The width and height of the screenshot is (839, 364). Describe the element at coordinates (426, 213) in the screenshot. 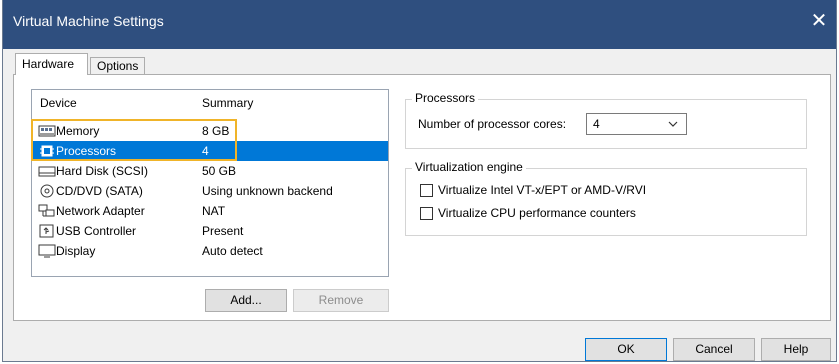

I see `virtualize-perf-counters-checkbox` at that location.